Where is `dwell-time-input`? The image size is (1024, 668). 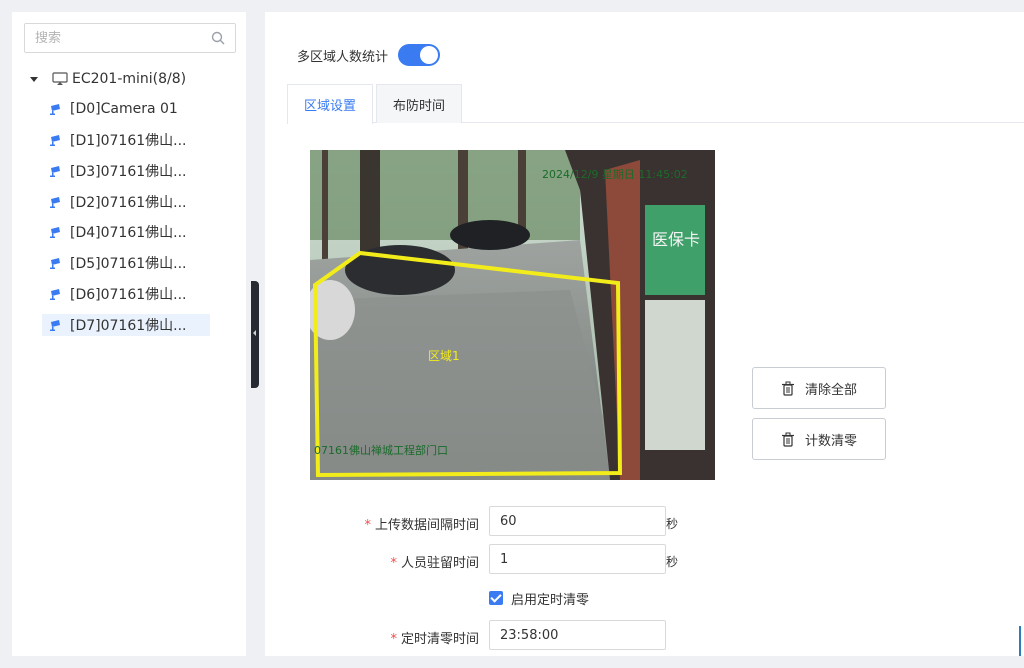 dwell-time-input is located at coordinates (577, 559).